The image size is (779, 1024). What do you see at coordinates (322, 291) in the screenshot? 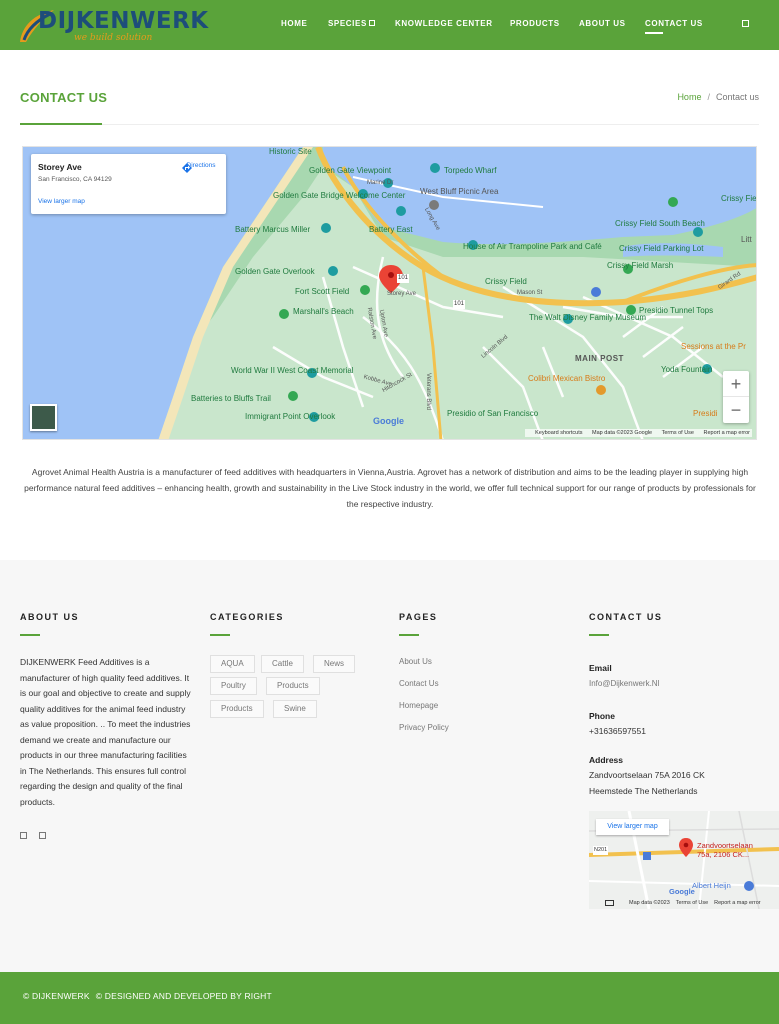
I see `map-label: Fort Scott Field` at bounding box center [322, 291].